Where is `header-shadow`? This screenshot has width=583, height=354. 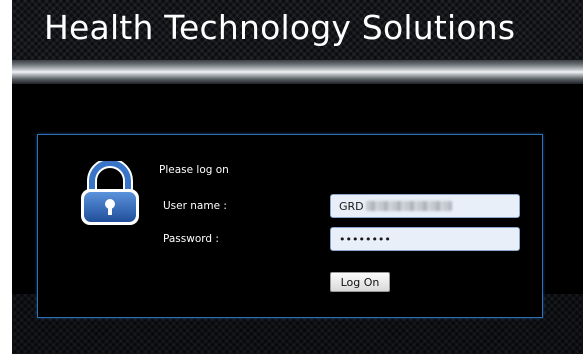 header-shadow is located at coordinates (297, 91).